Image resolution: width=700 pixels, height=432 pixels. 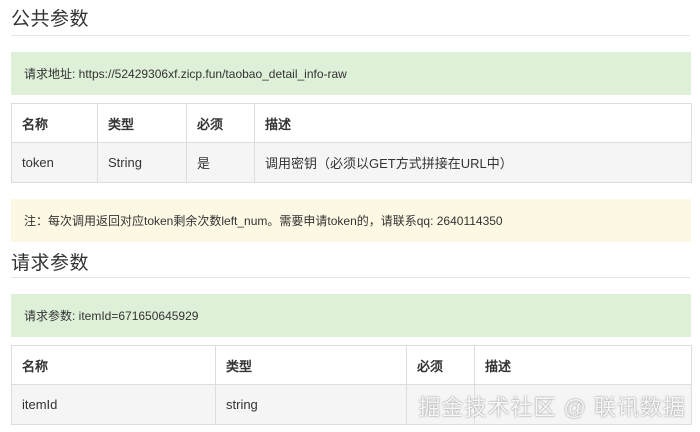 I want to click on cell-description: 调用密钥（必须以GET方式拼接在URL中）, so click(x=473, y=162).